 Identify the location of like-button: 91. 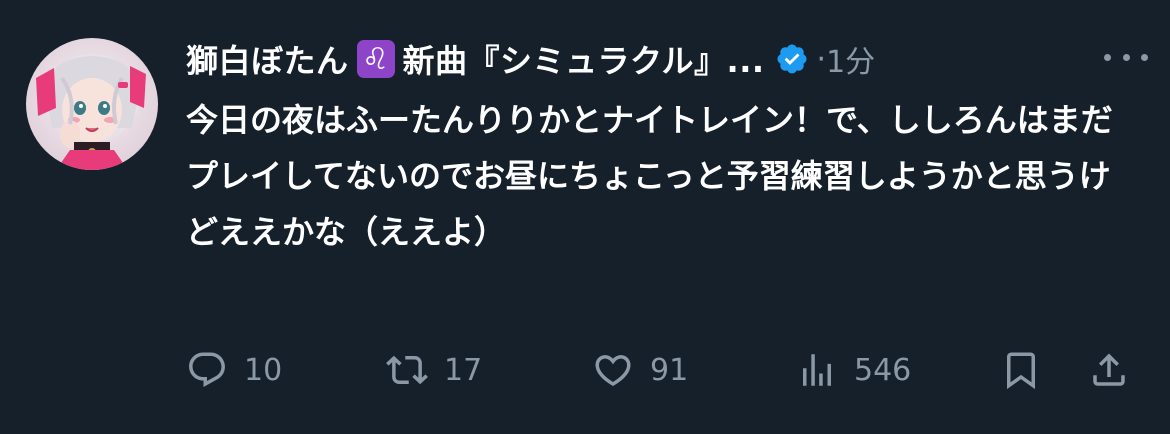
(640, 370).